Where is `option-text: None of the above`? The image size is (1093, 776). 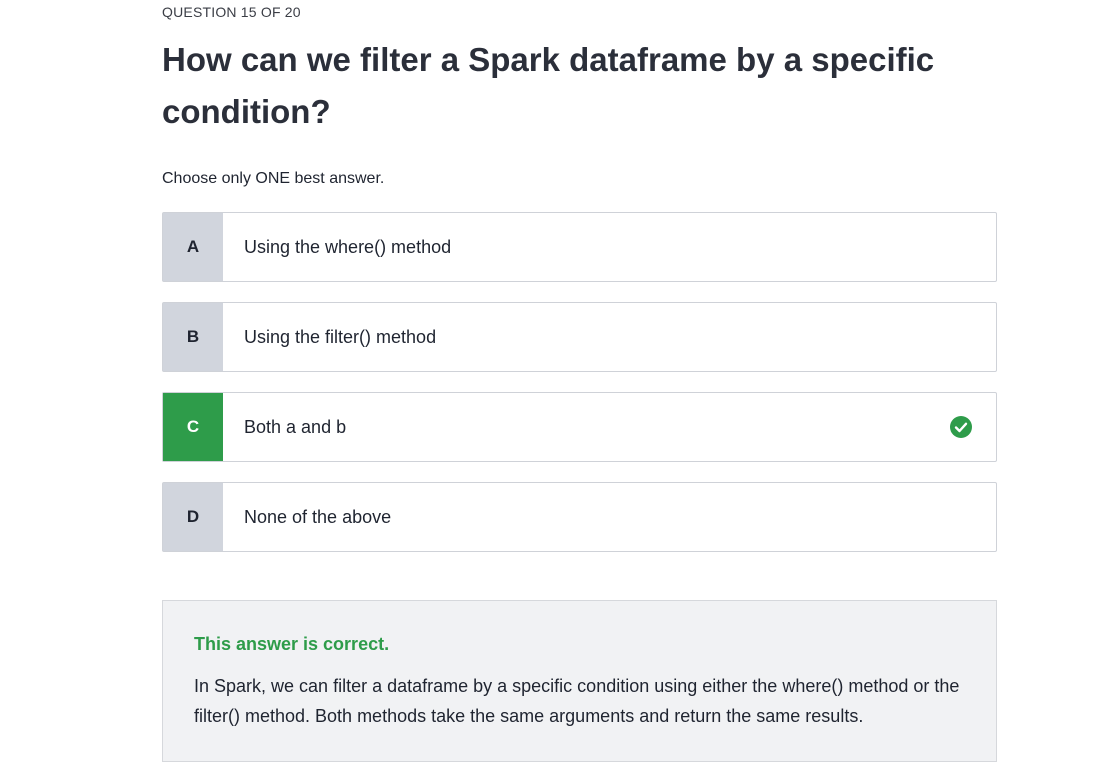 option-text: None of the above is located at coordinates (318, 516).